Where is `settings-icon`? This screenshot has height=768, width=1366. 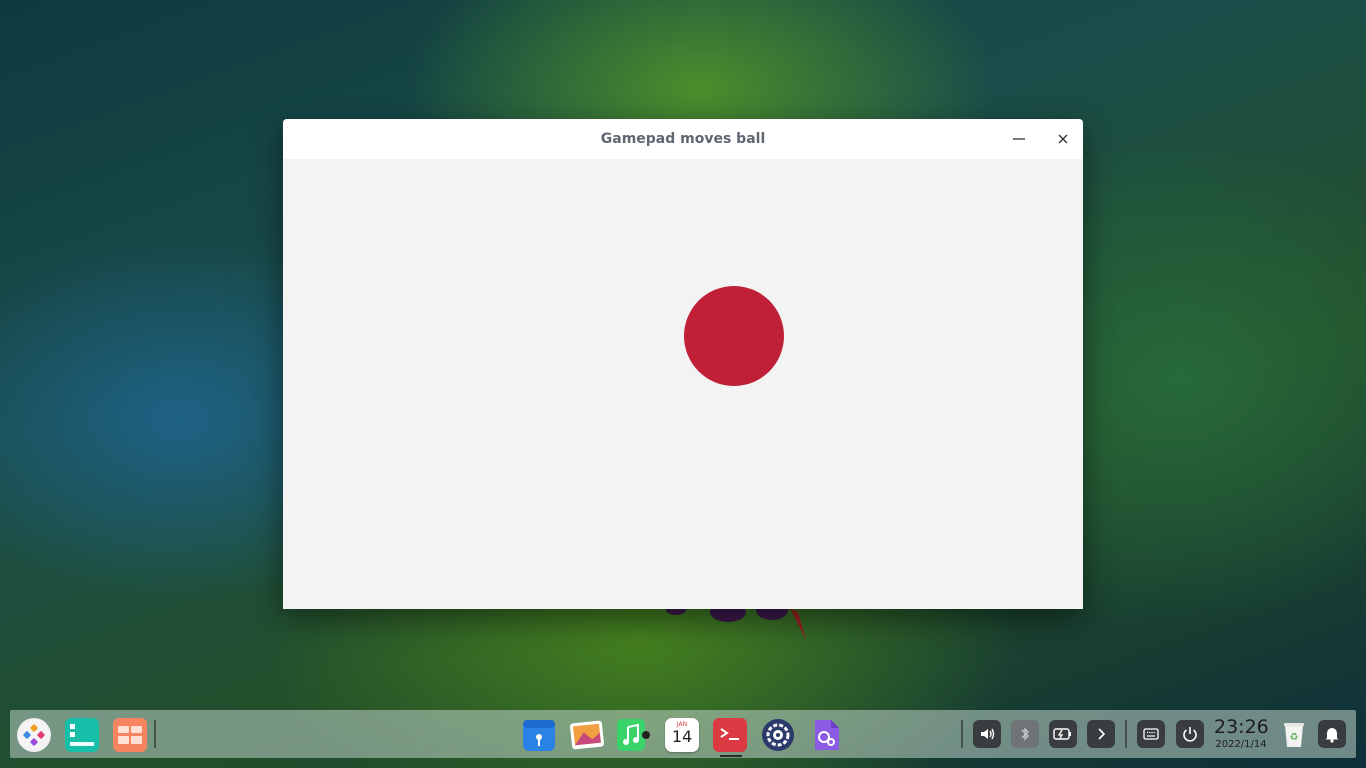 settings-icon is located at coordinates (778, 735).